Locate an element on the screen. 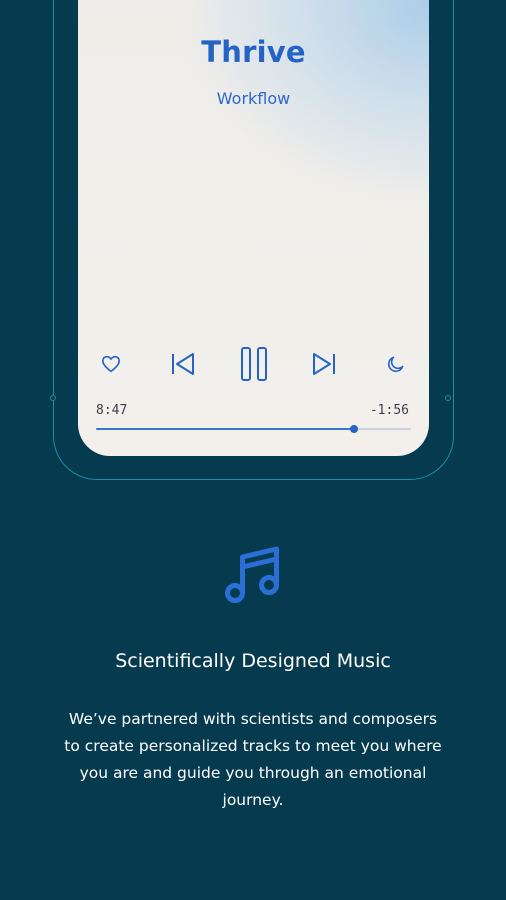 The height and width of the screenshot is (900, 506). progress-fill is located at coordinates (225, 429).